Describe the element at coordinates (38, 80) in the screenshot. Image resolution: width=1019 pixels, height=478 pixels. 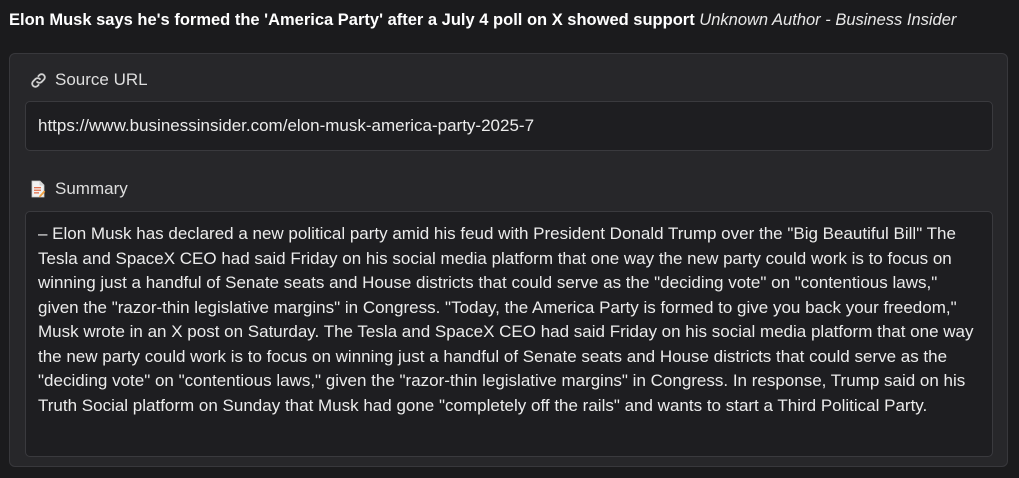
I see `link-icon` at that location.